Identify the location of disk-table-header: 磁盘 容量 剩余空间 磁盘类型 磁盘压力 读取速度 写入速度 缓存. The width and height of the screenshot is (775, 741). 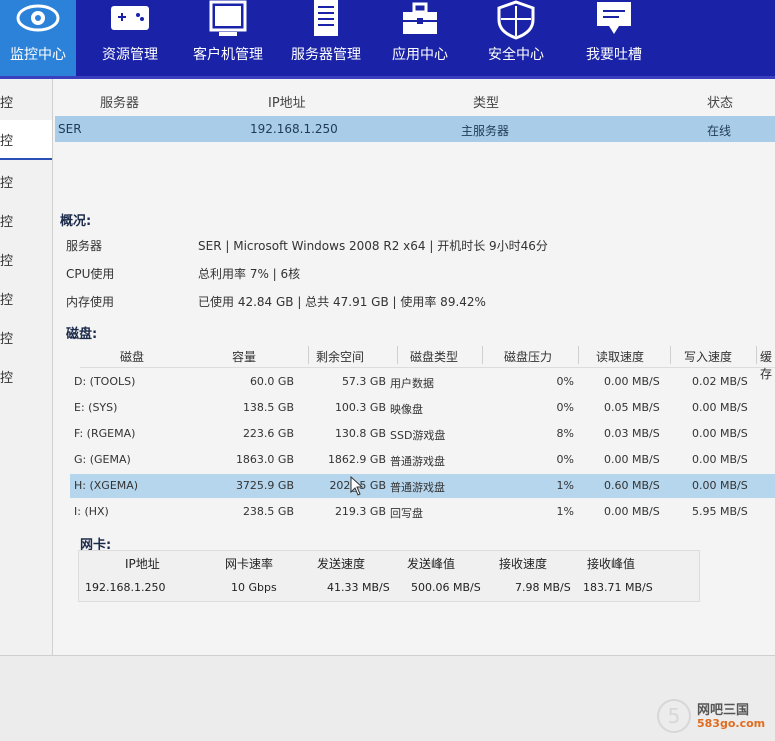
(427, 362).